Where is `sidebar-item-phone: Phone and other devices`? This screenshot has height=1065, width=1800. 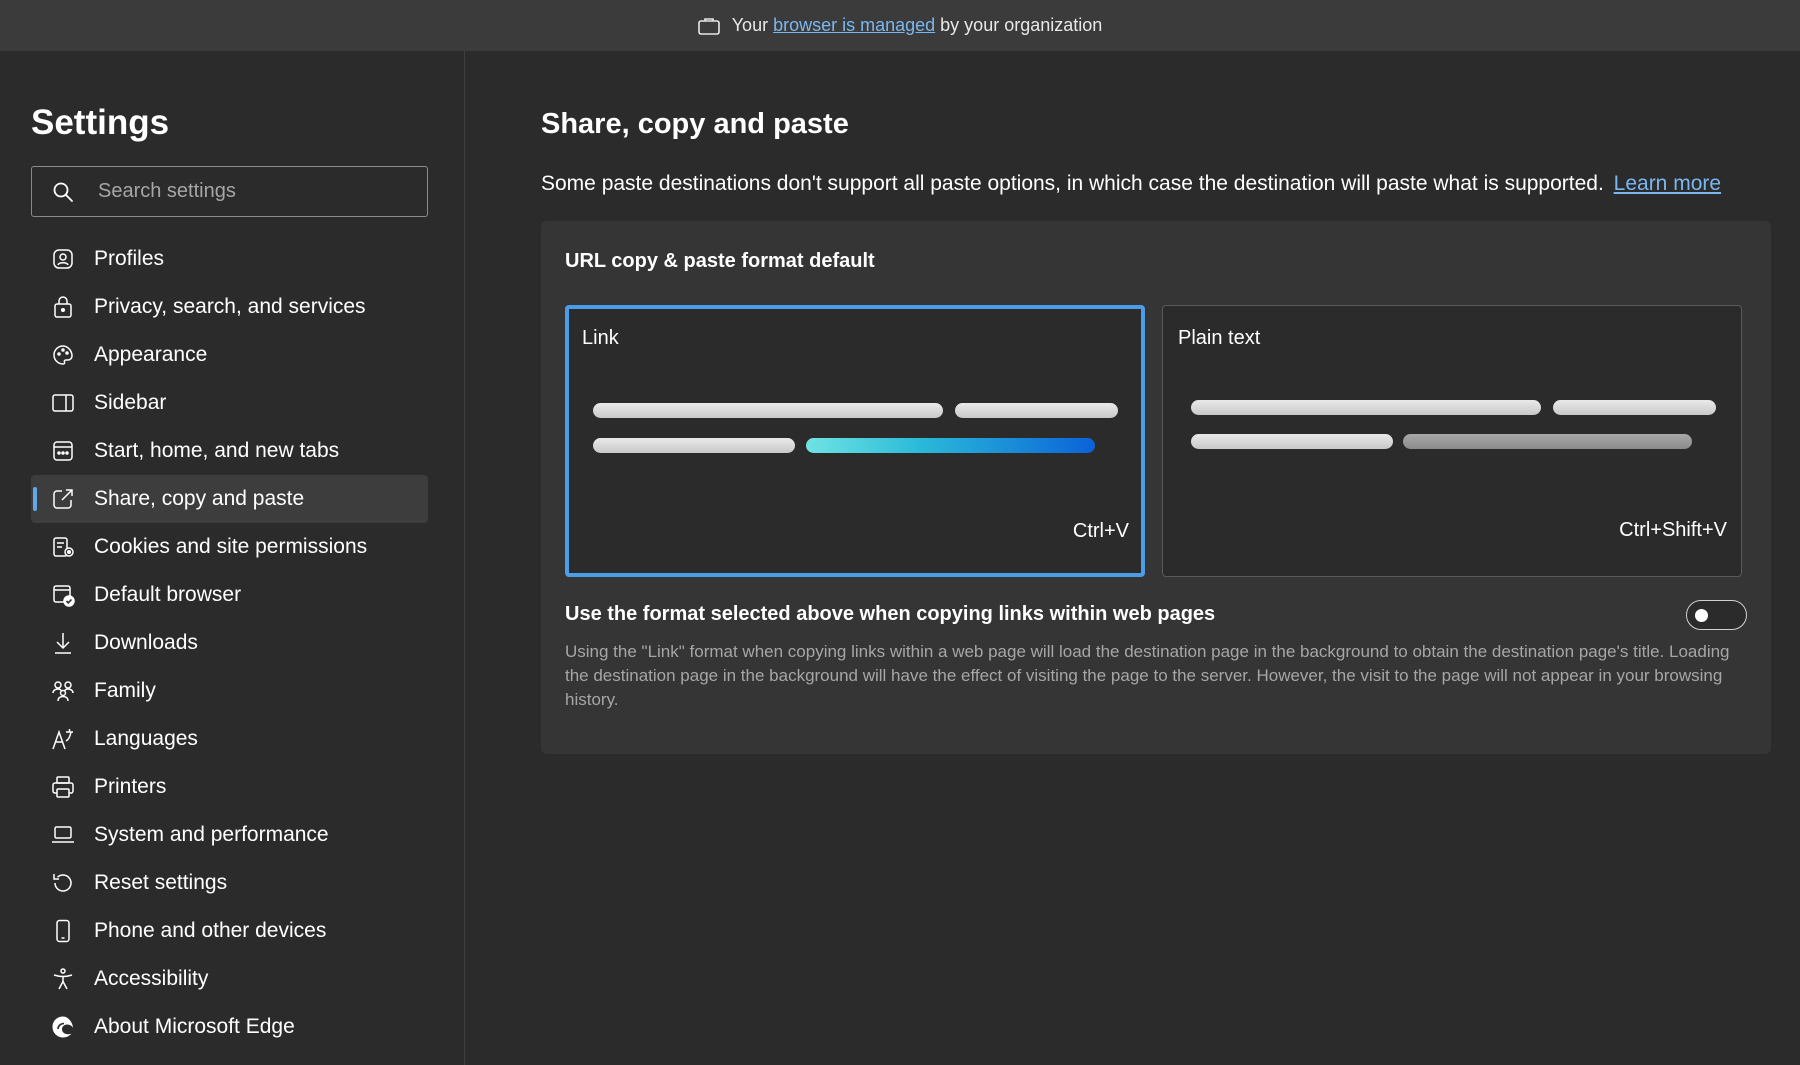
sidebar-item-phone: Phone and other devices is located at coordinates (229, 931).